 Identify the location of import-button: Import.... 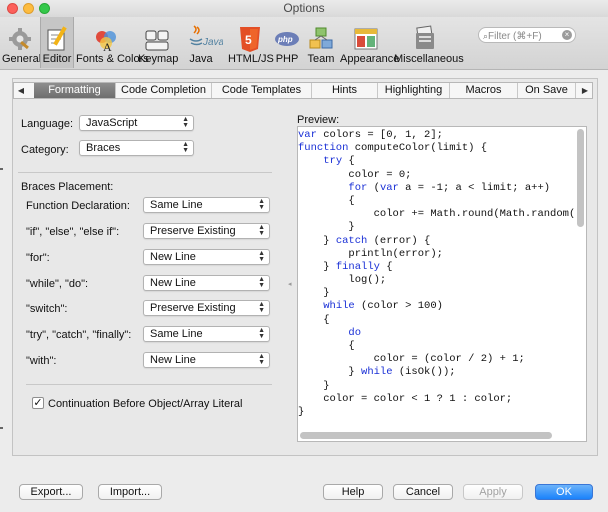
(130, 492).